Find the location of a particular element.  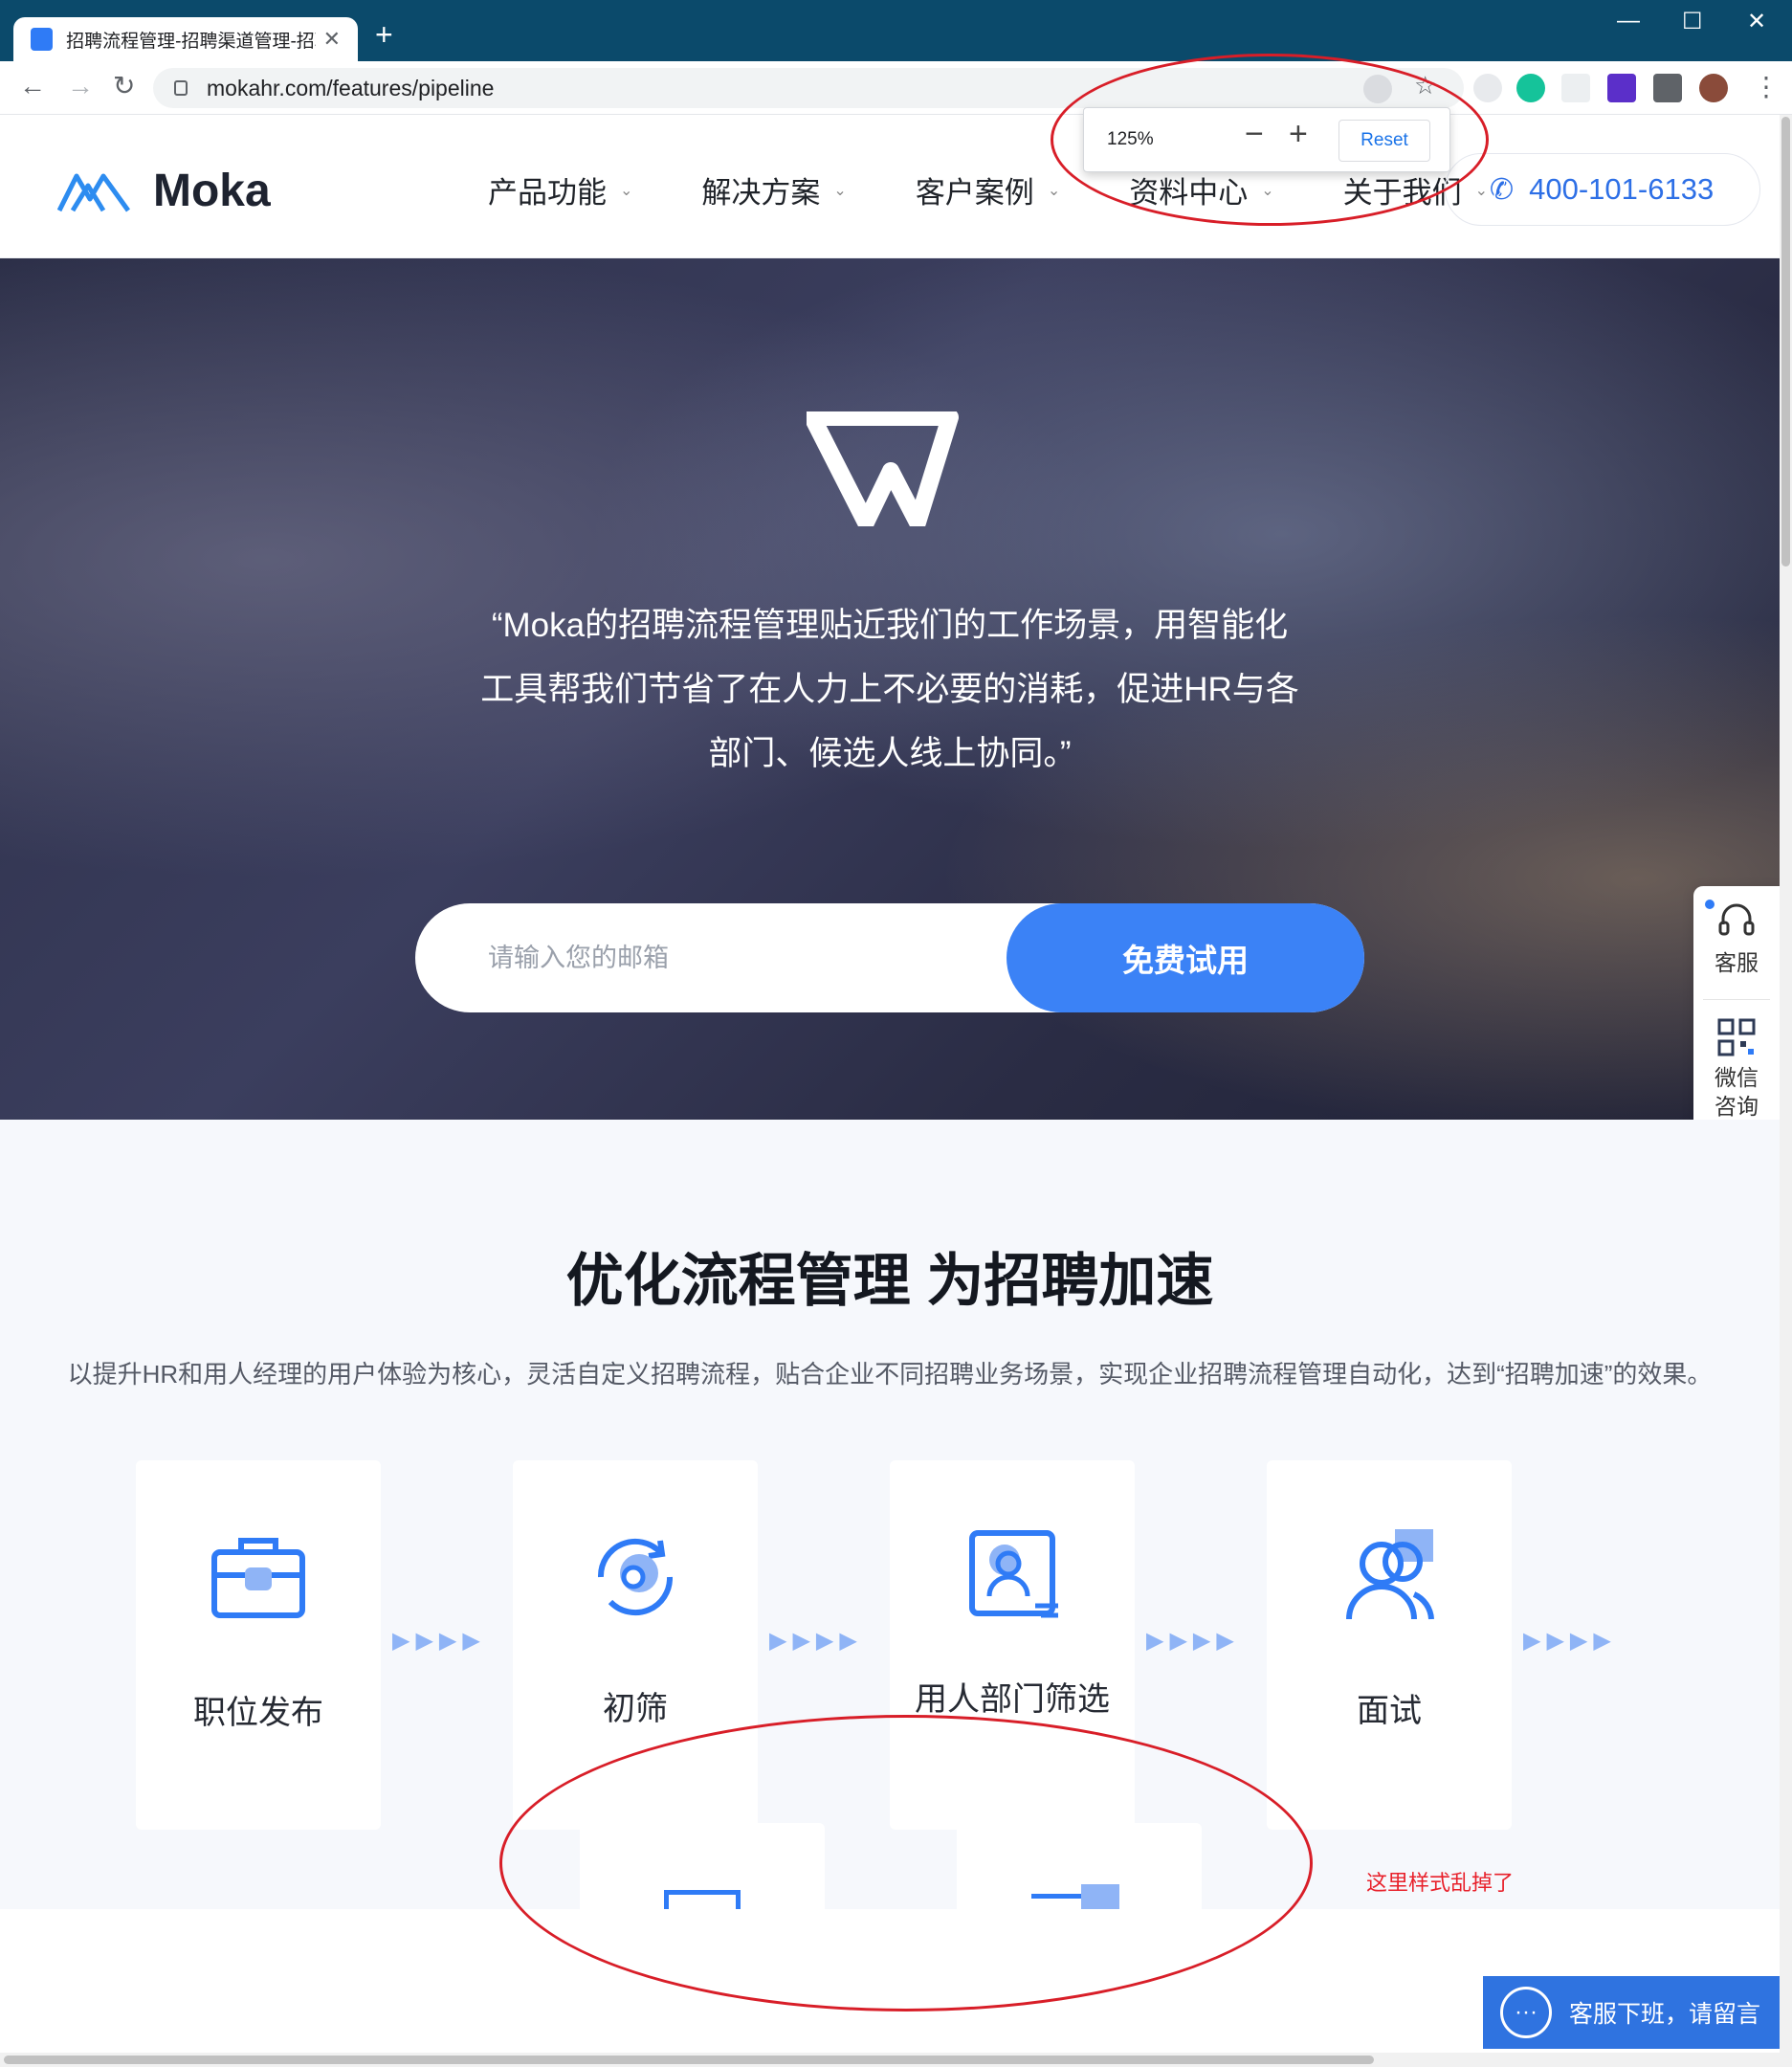

reload-icon: ↻ is located at coordinates (124, 87).